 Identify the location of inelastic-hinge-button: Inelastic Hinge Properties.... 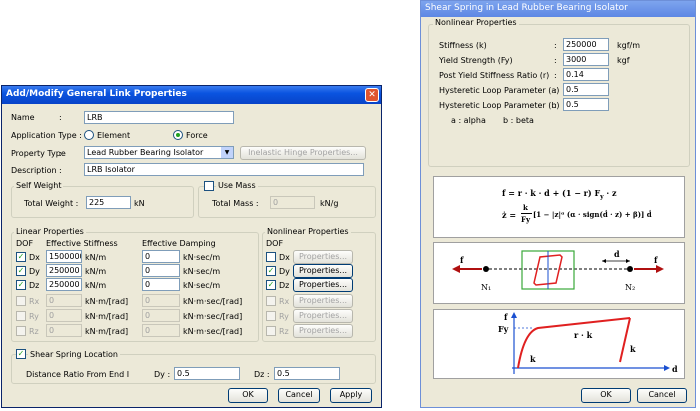
(303, 153).